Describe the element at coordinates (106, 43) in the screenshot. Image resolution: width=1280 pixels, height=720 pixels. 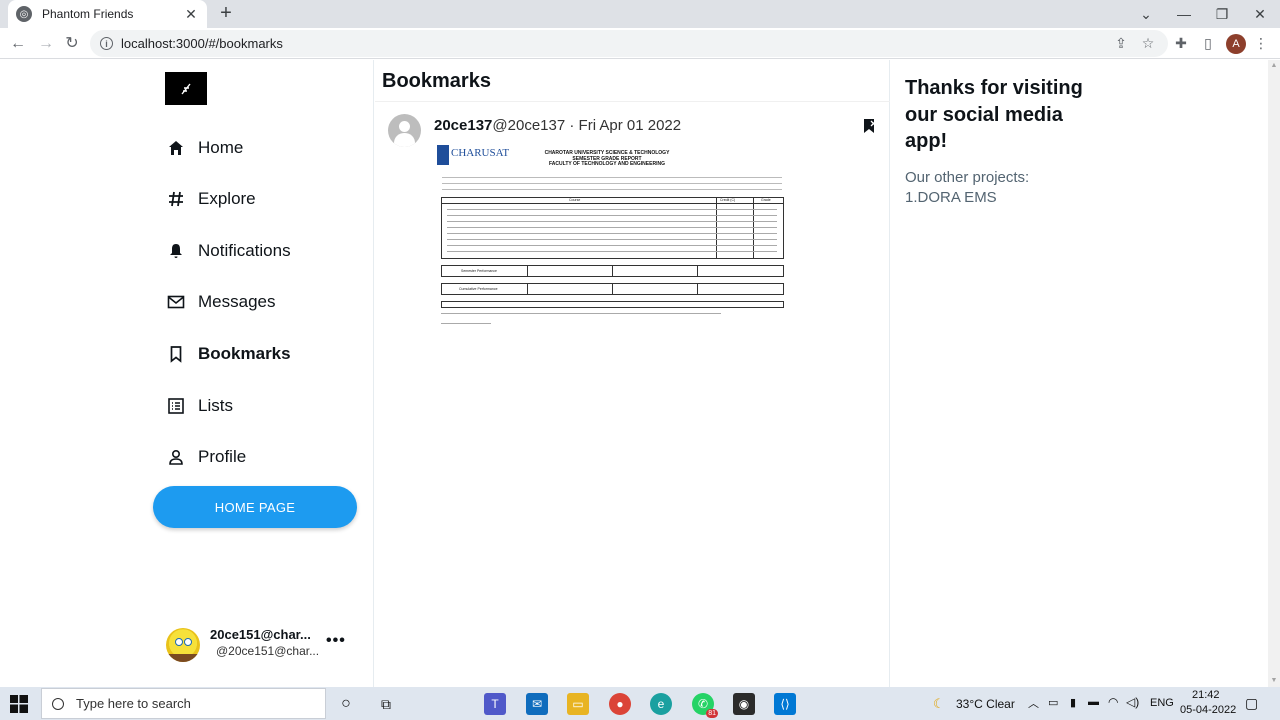
I see `info-icon: i` at that location.